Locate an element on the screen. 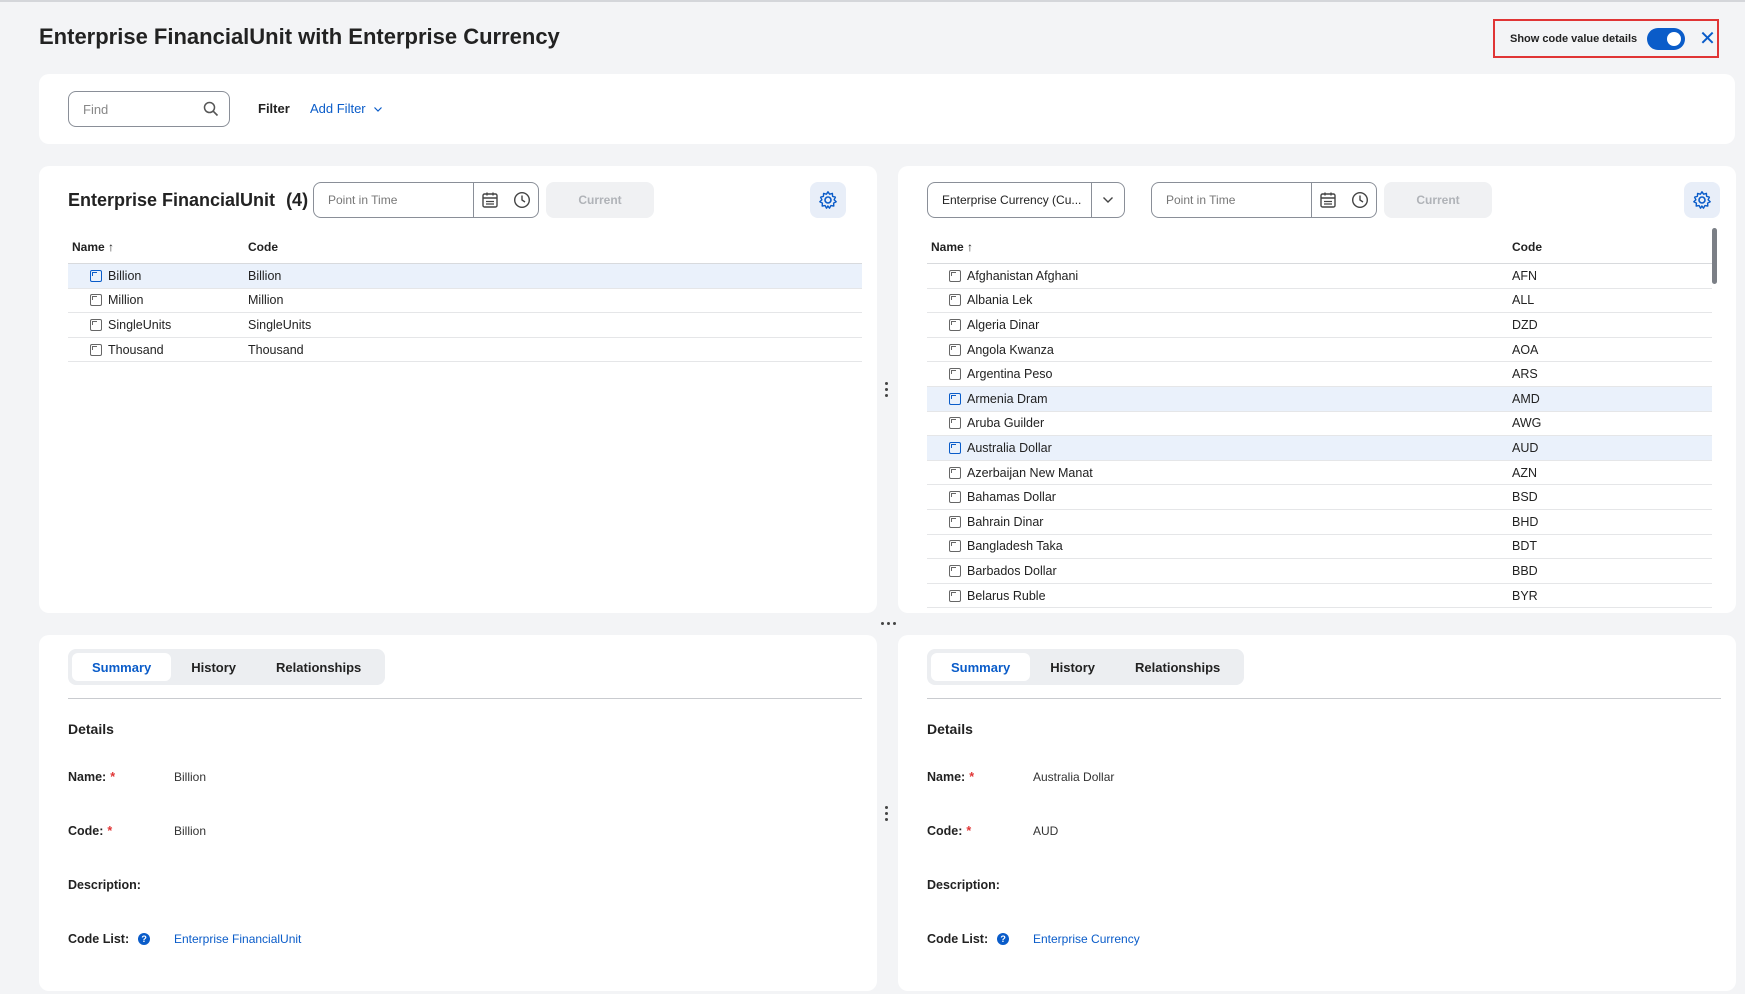 The width and height of the screenshot is (1745, 994). filter-bar: Find Filter Add Filter is located at coordinates (887, 109).